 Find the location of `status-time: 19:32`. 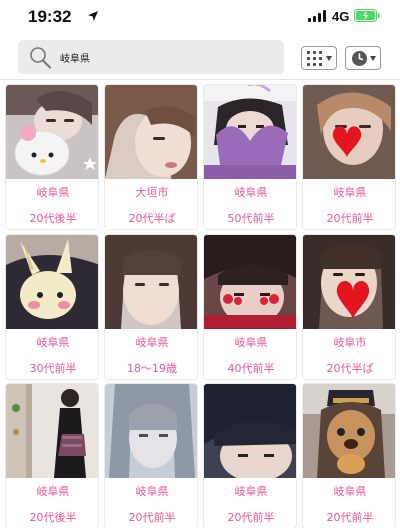

status-time: 19:32 is located at coordinates (50, 16).